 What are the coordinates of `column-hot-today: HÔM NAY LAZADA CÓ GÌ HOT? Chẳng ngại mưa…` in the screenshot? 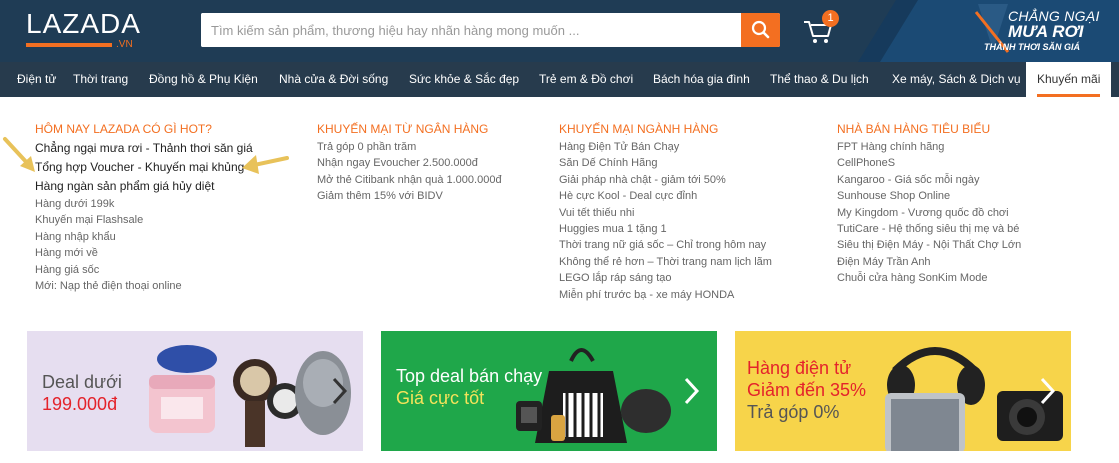 It's located at (144, 207).